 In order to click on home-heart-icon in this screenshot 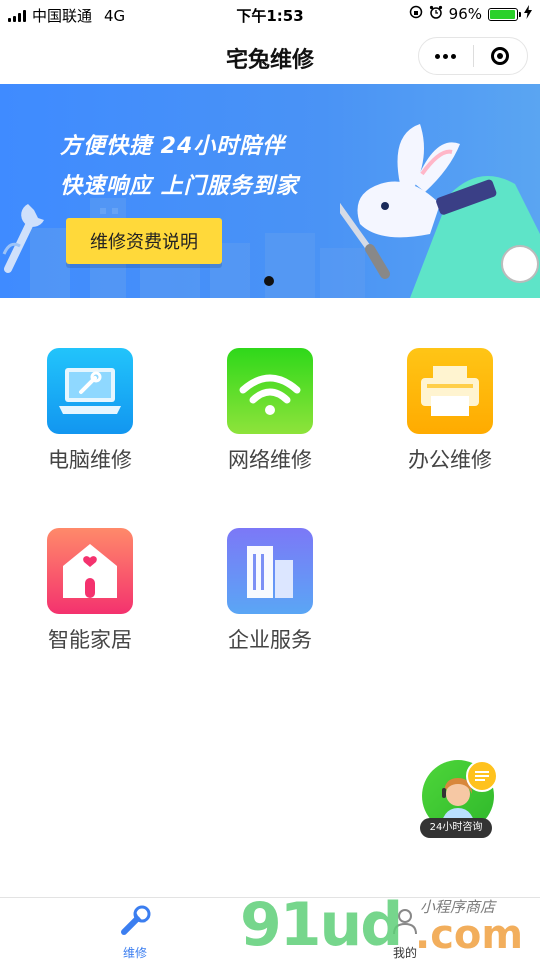, I will do `click(90, 571)`.